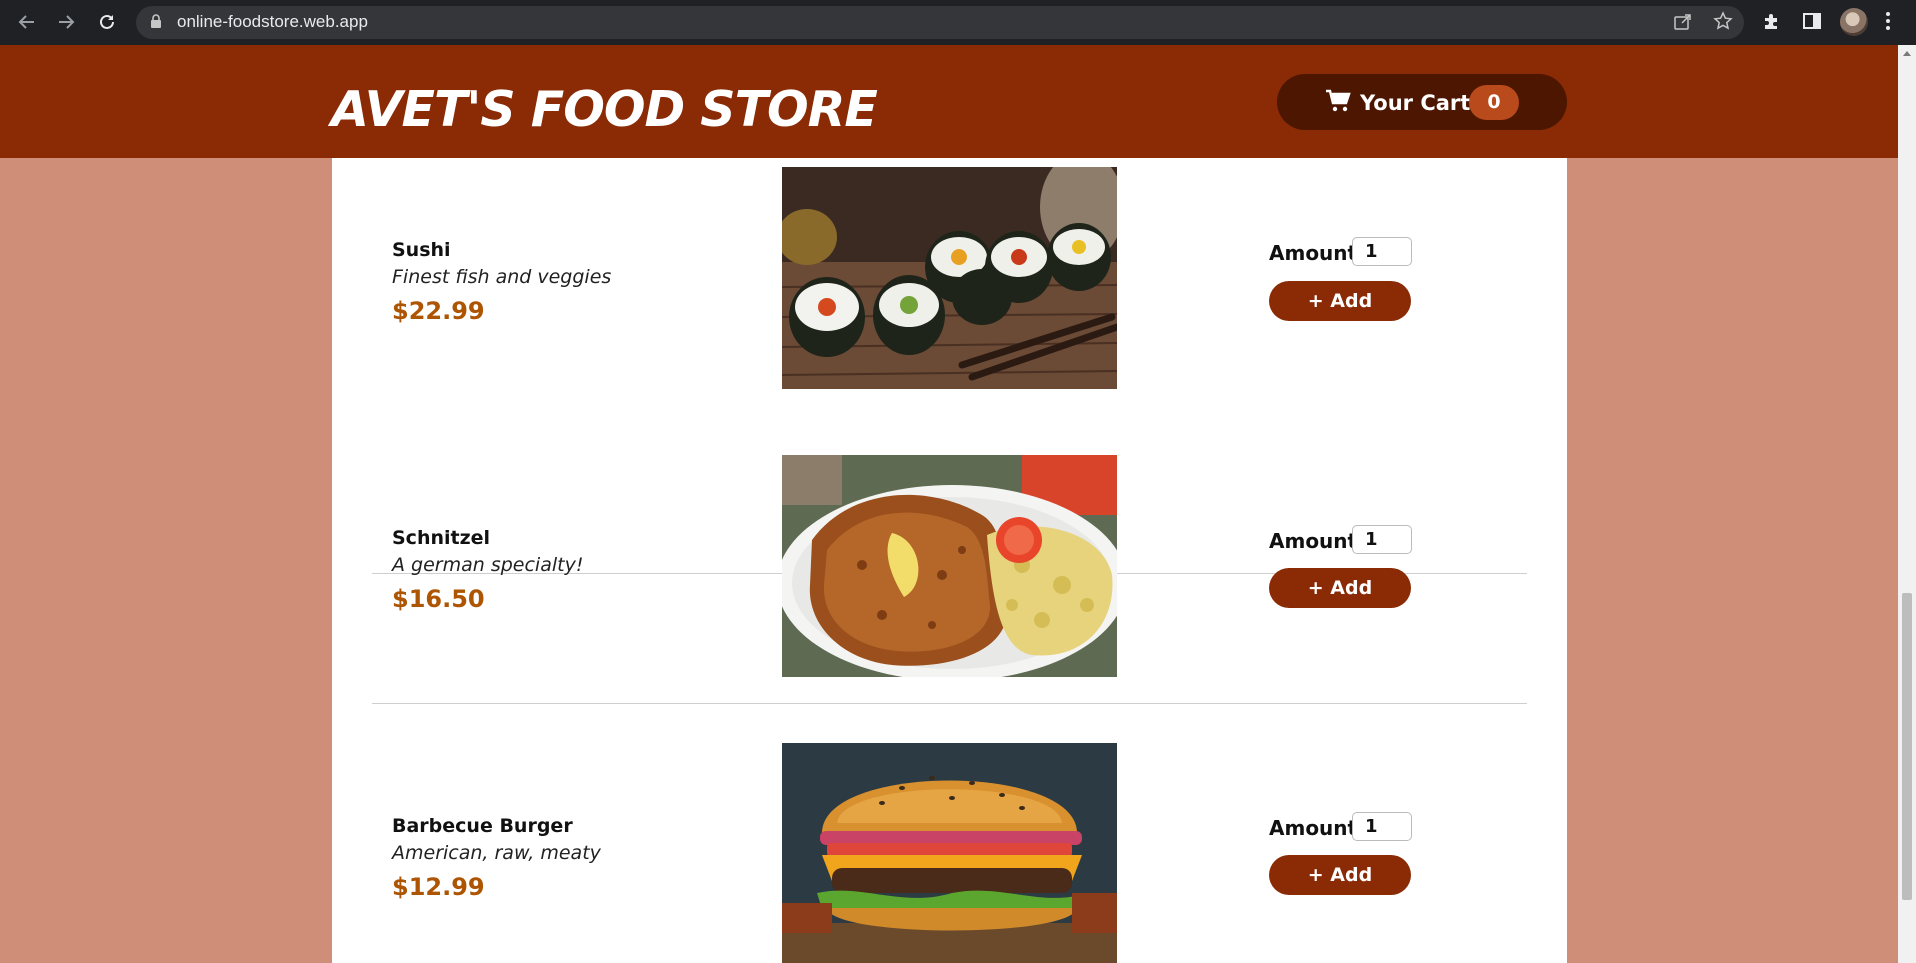 This screenshot has height=963, width=1916. I want to click on reload-icon, so click(107, 22).